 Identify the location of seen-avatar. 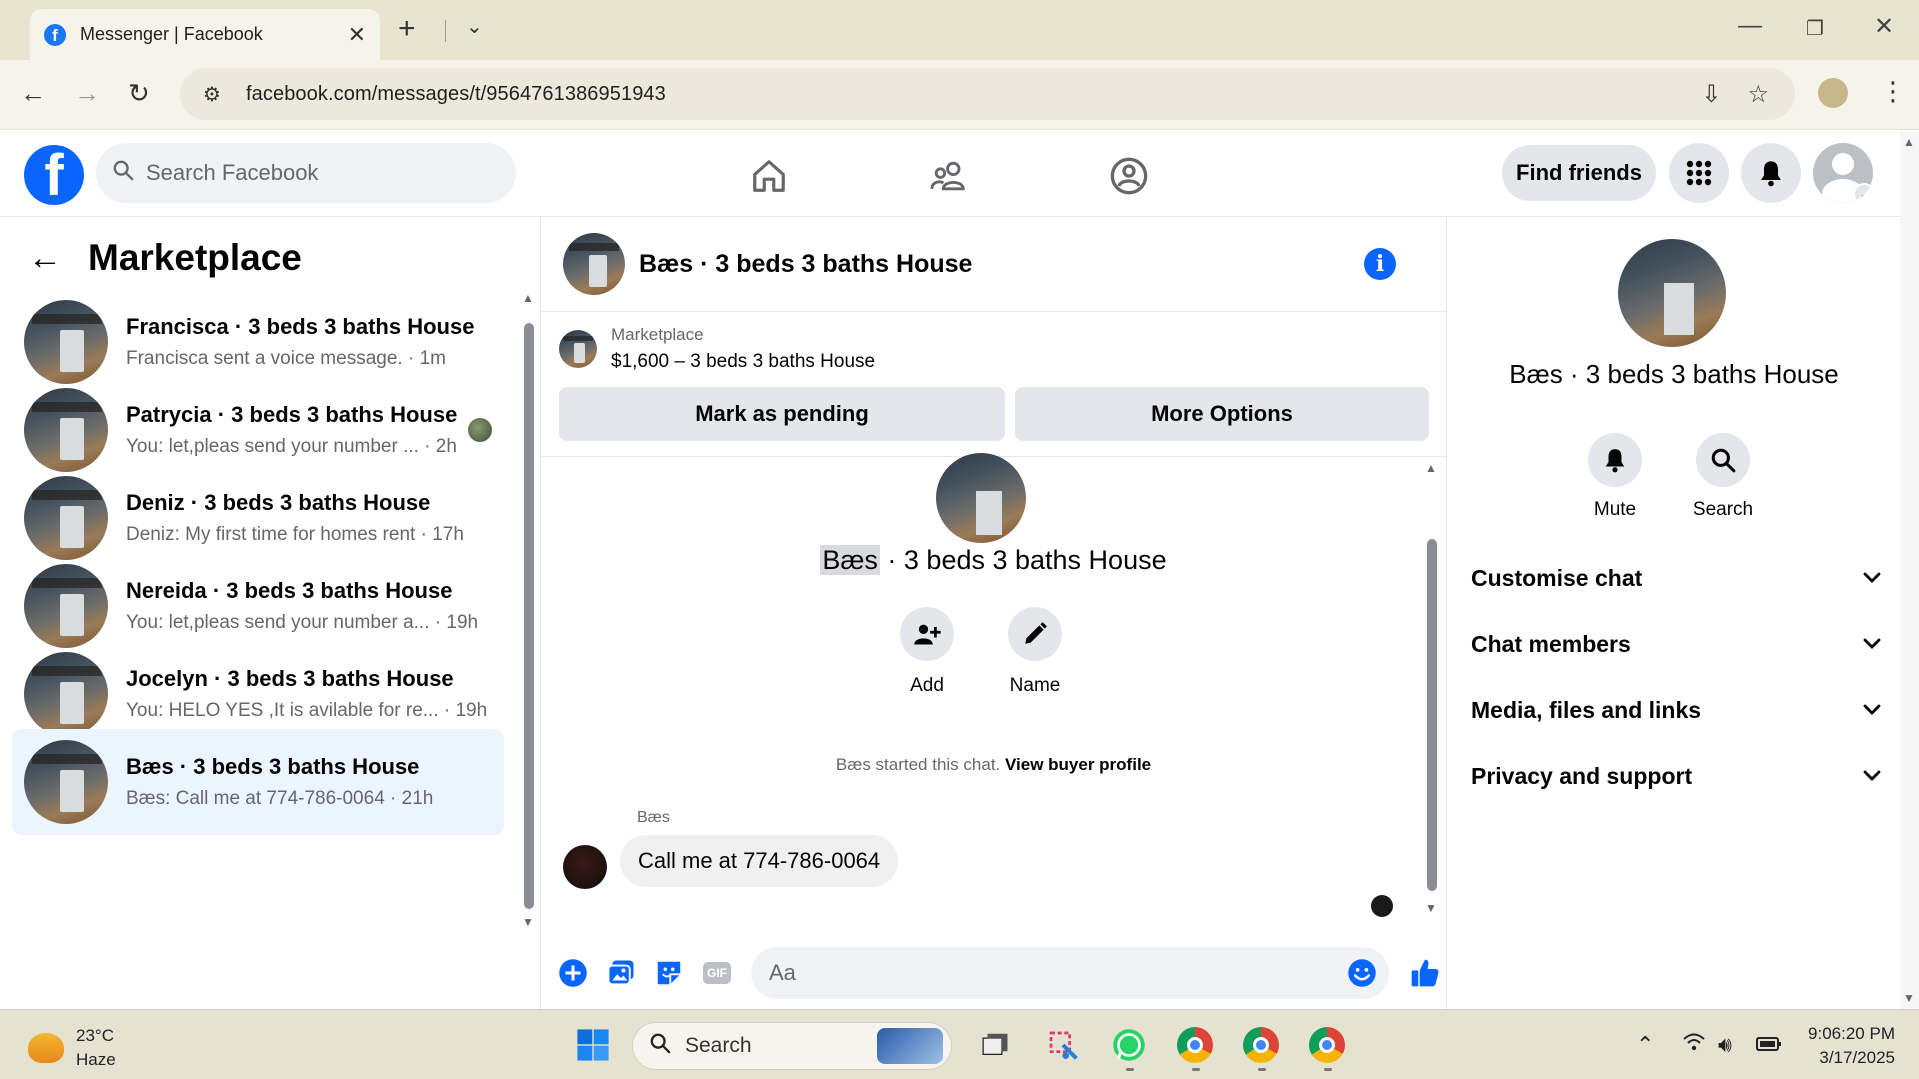
(1382, 906).